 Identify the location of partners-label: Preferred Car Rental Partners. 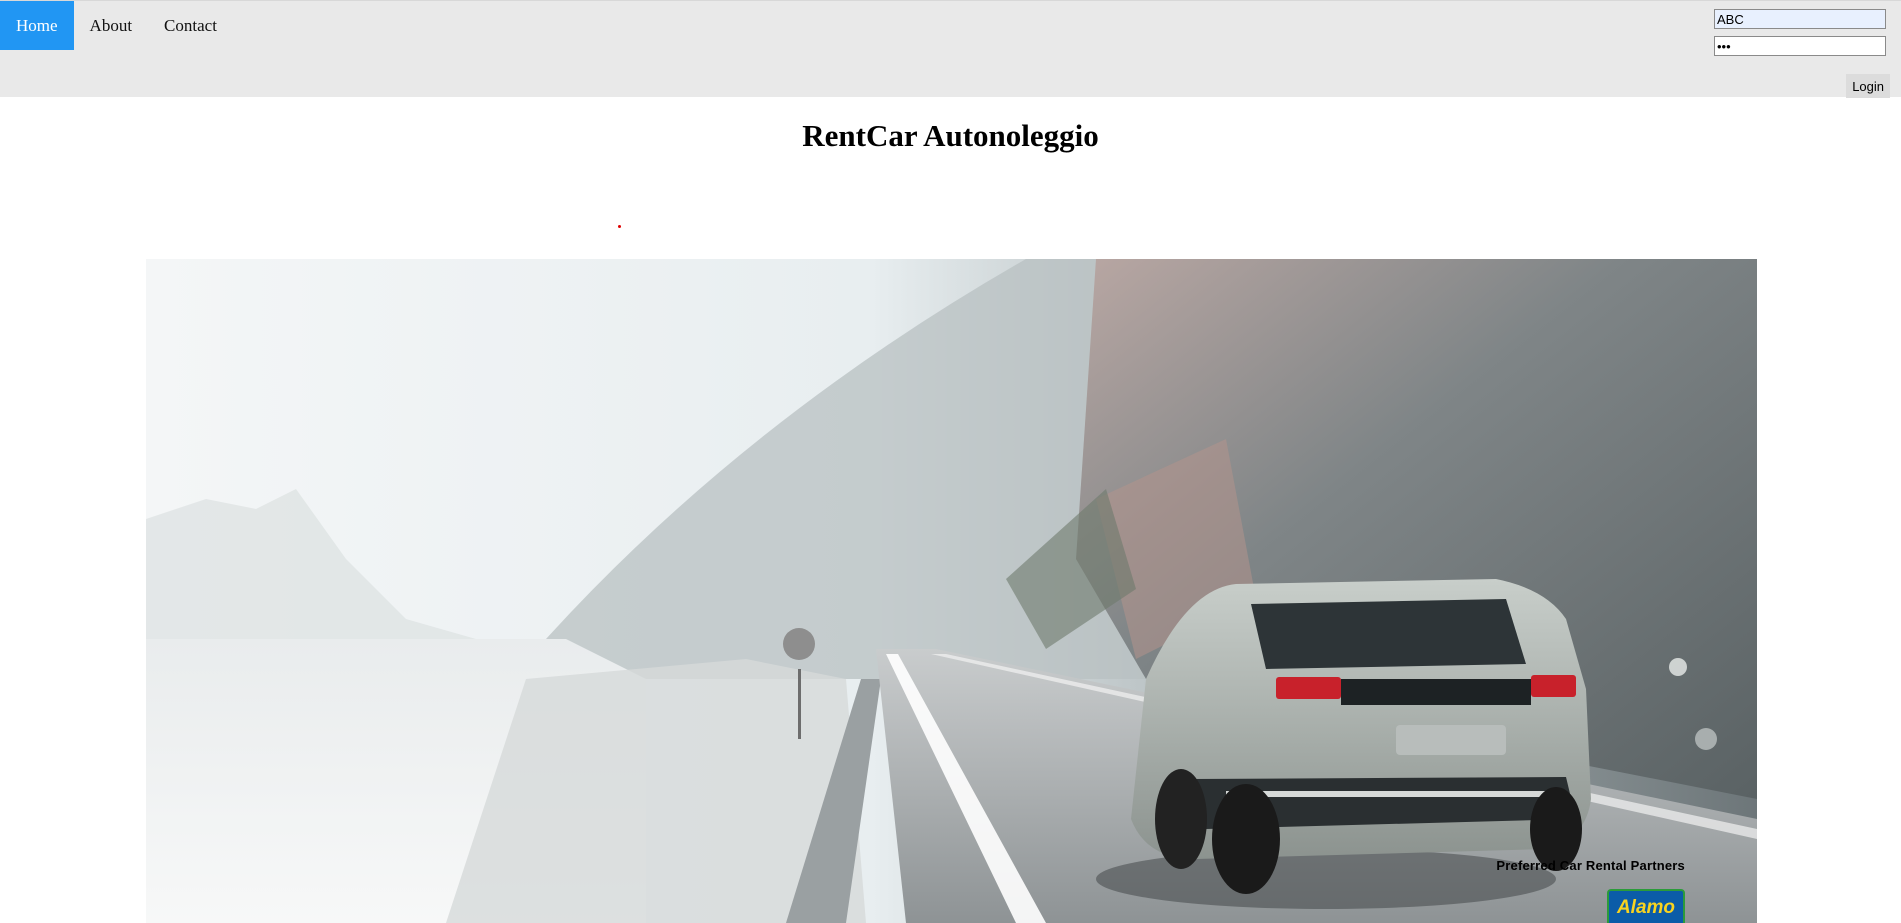
(1590, 865).